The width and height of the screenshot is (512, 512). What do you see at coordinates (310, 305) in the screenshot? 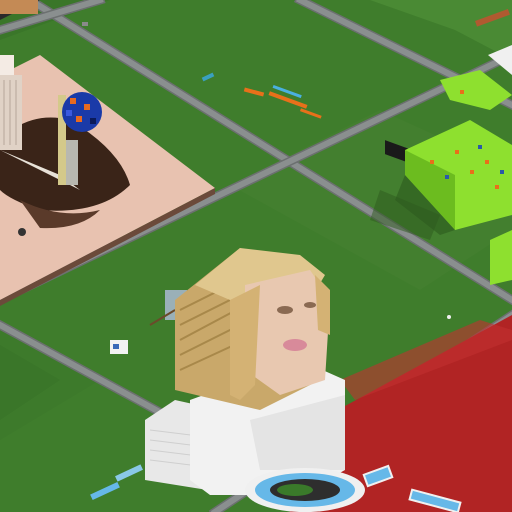
I see `eye-right` at bounding box center [310, 305].